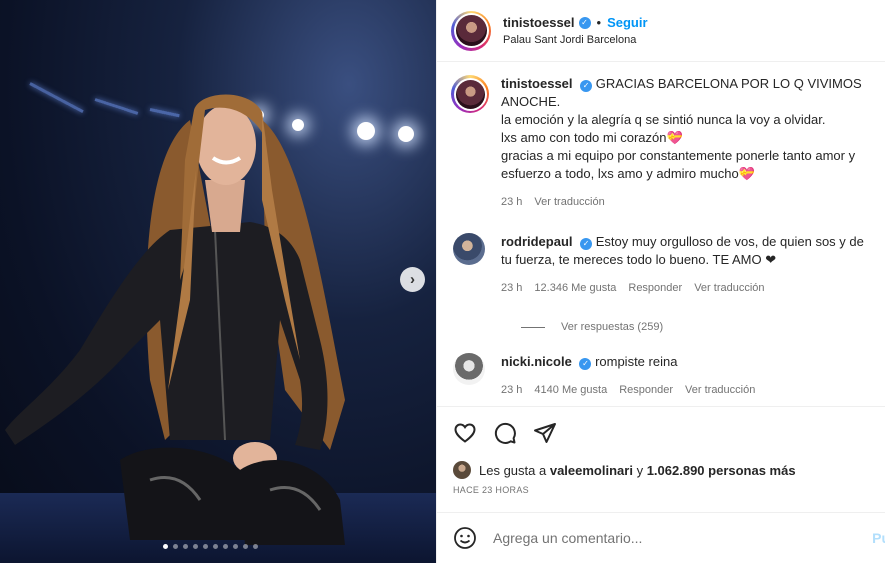 This screenshot has height=563, width=885. I want to click on smiley-icon, so click(465, 538).